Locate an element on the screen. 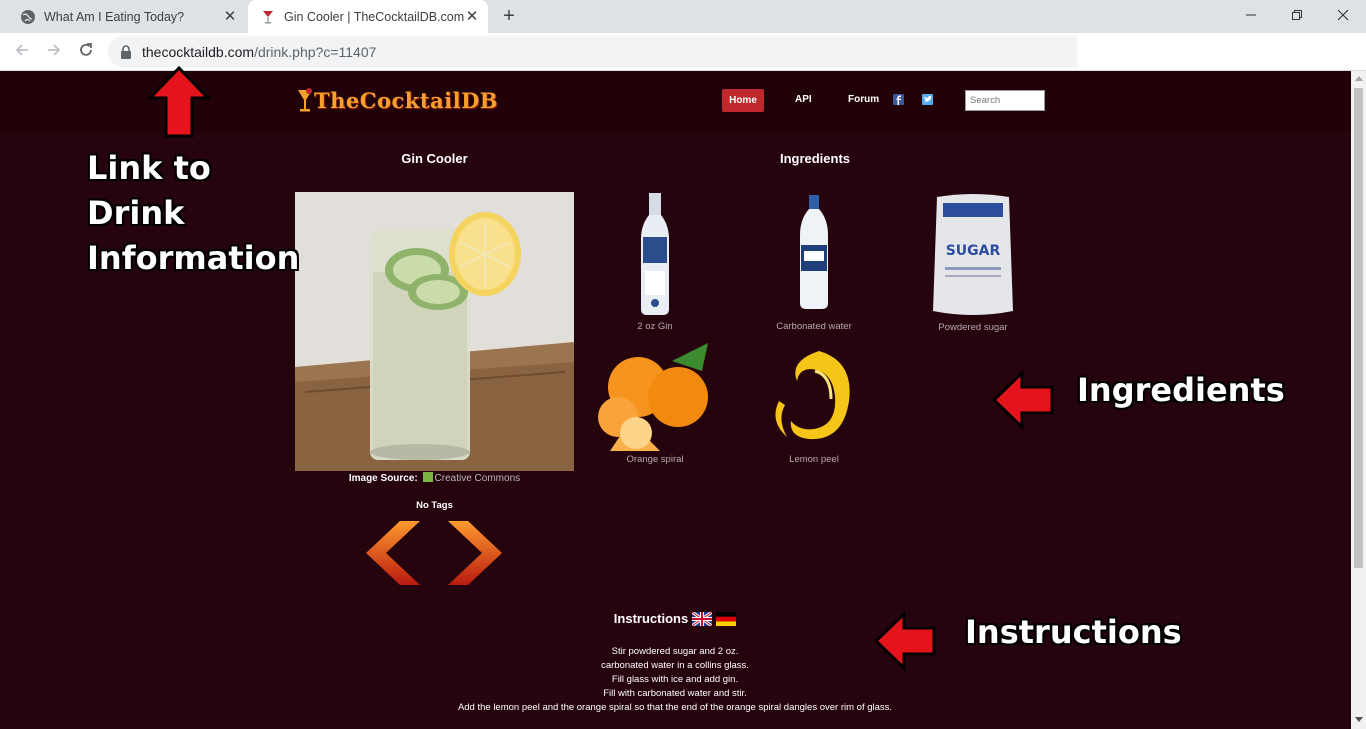 The image size is (1366, 729). tab-what-am-i-eating: What Am I Eating Today? ✕ is located at coordinates (127, 16).